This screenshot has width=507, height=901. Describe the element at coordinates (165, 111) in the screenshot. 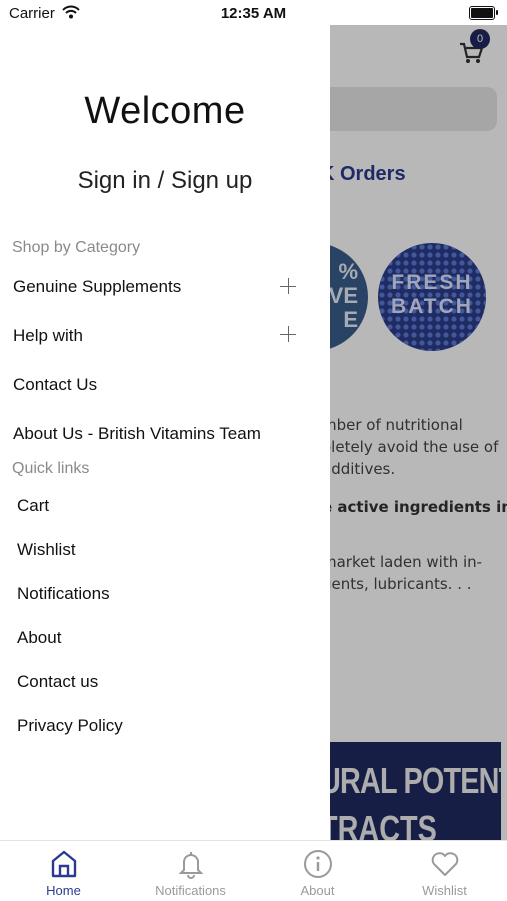

I see `welcome-heading: Welcome` at that location.